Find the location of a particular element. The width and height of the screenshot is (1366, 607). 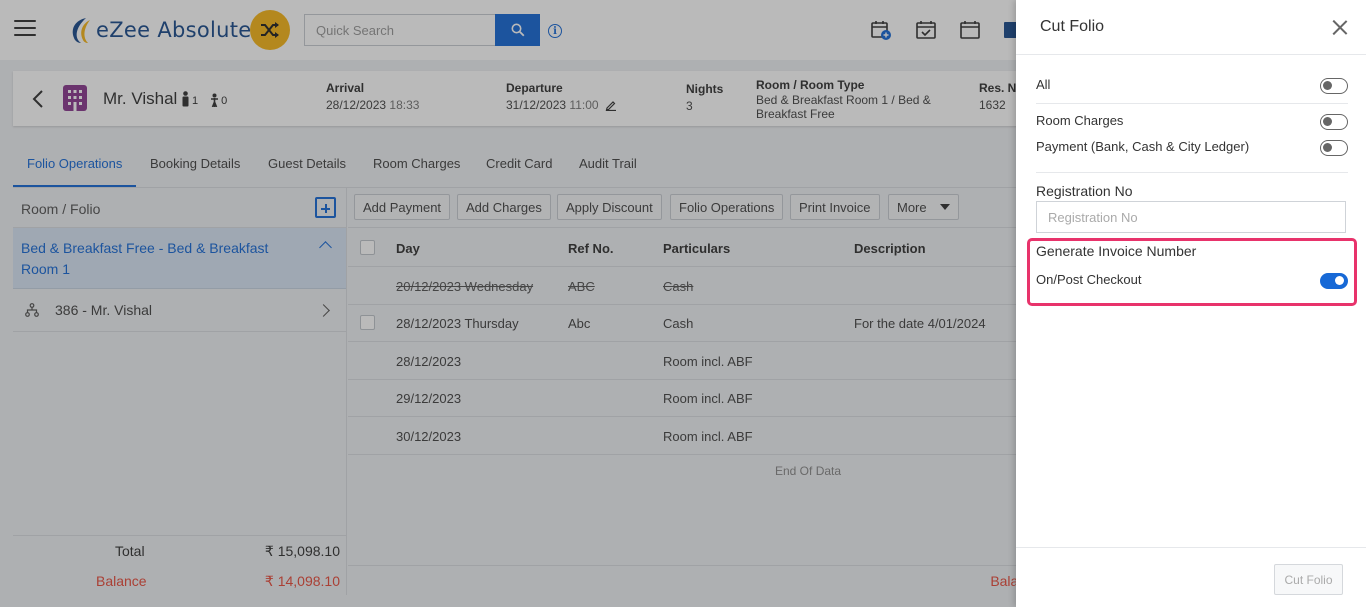

payment-toggle-row: Payment (Bank, Cash & City Ledger) is located at coordinates (1192, 149).